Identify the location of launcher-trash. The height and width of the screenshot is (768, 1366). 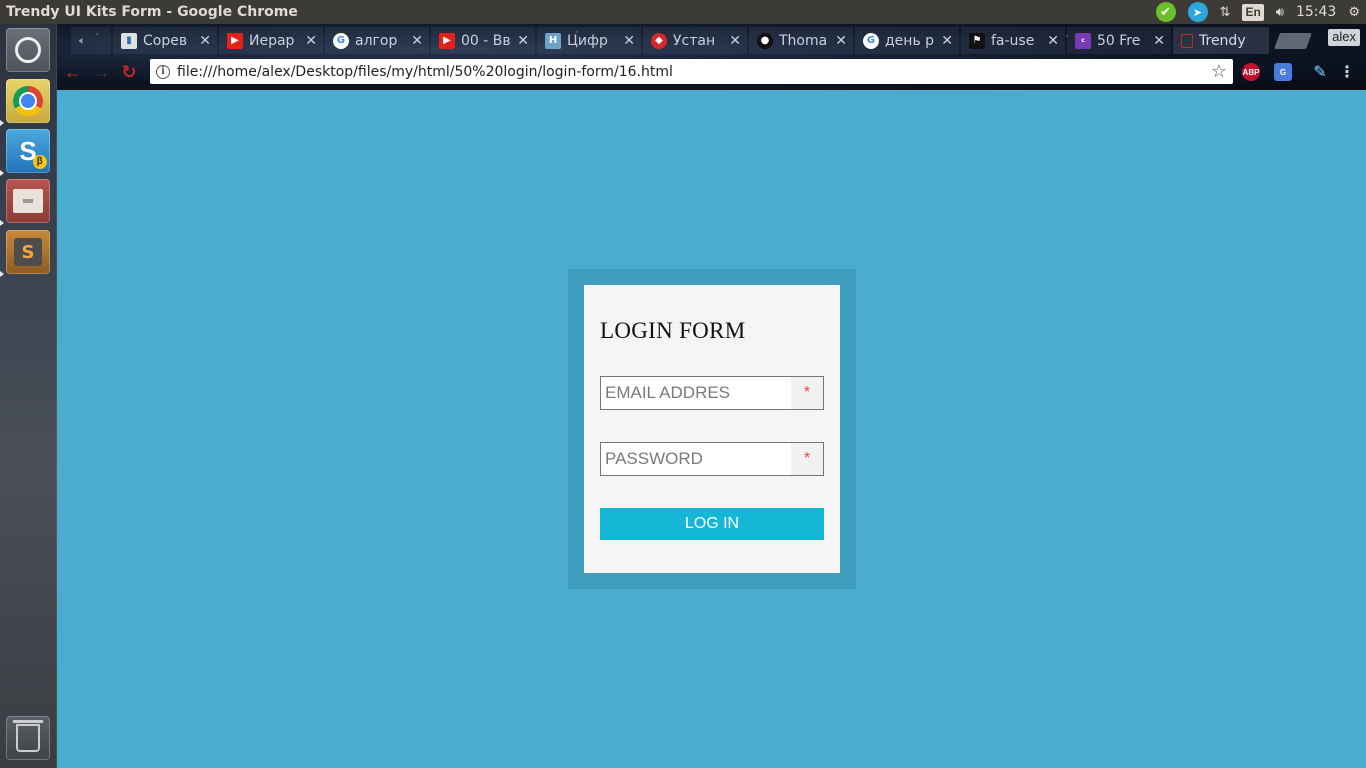
(28, 738).